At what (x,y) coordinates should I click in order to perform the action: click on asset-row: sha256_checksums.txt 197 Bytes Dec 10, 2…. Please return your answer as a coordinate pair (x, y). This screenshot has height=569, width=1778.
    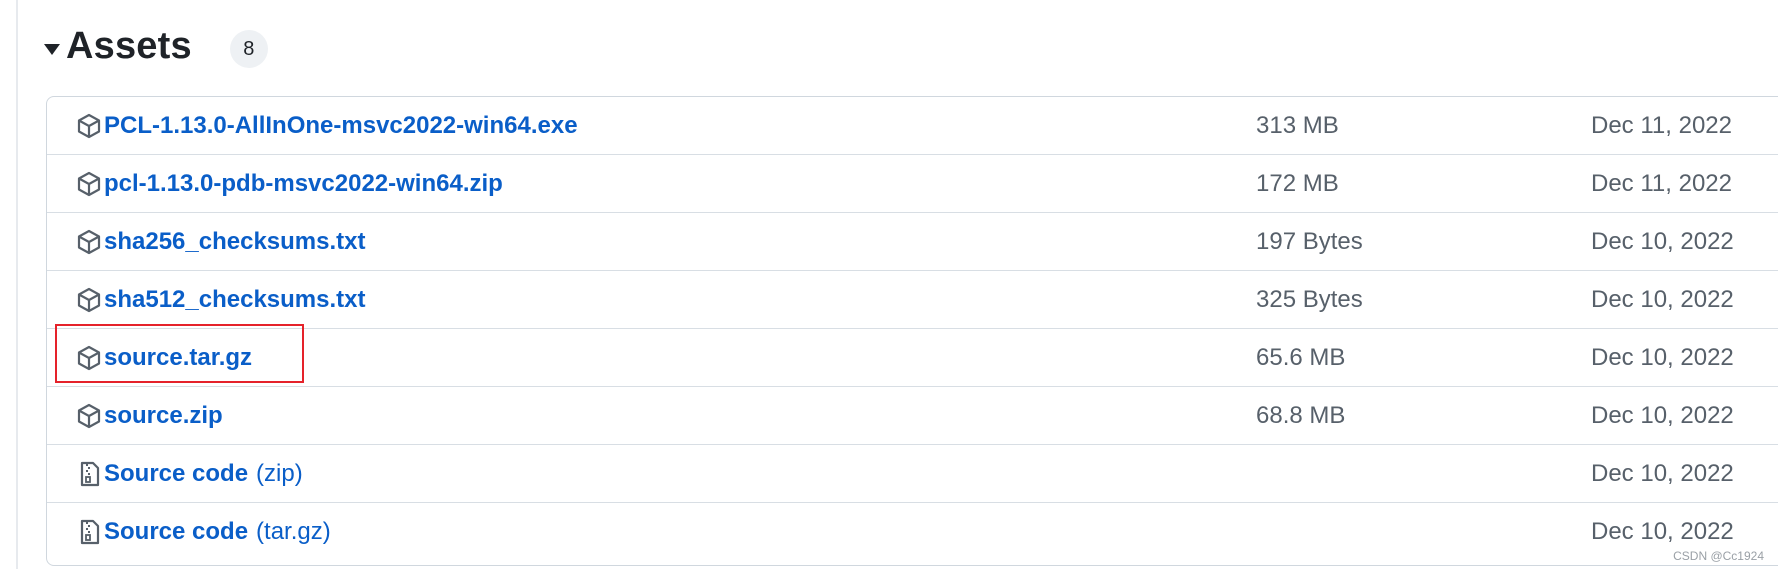
    Looking at the image, I should click on (912, 242).